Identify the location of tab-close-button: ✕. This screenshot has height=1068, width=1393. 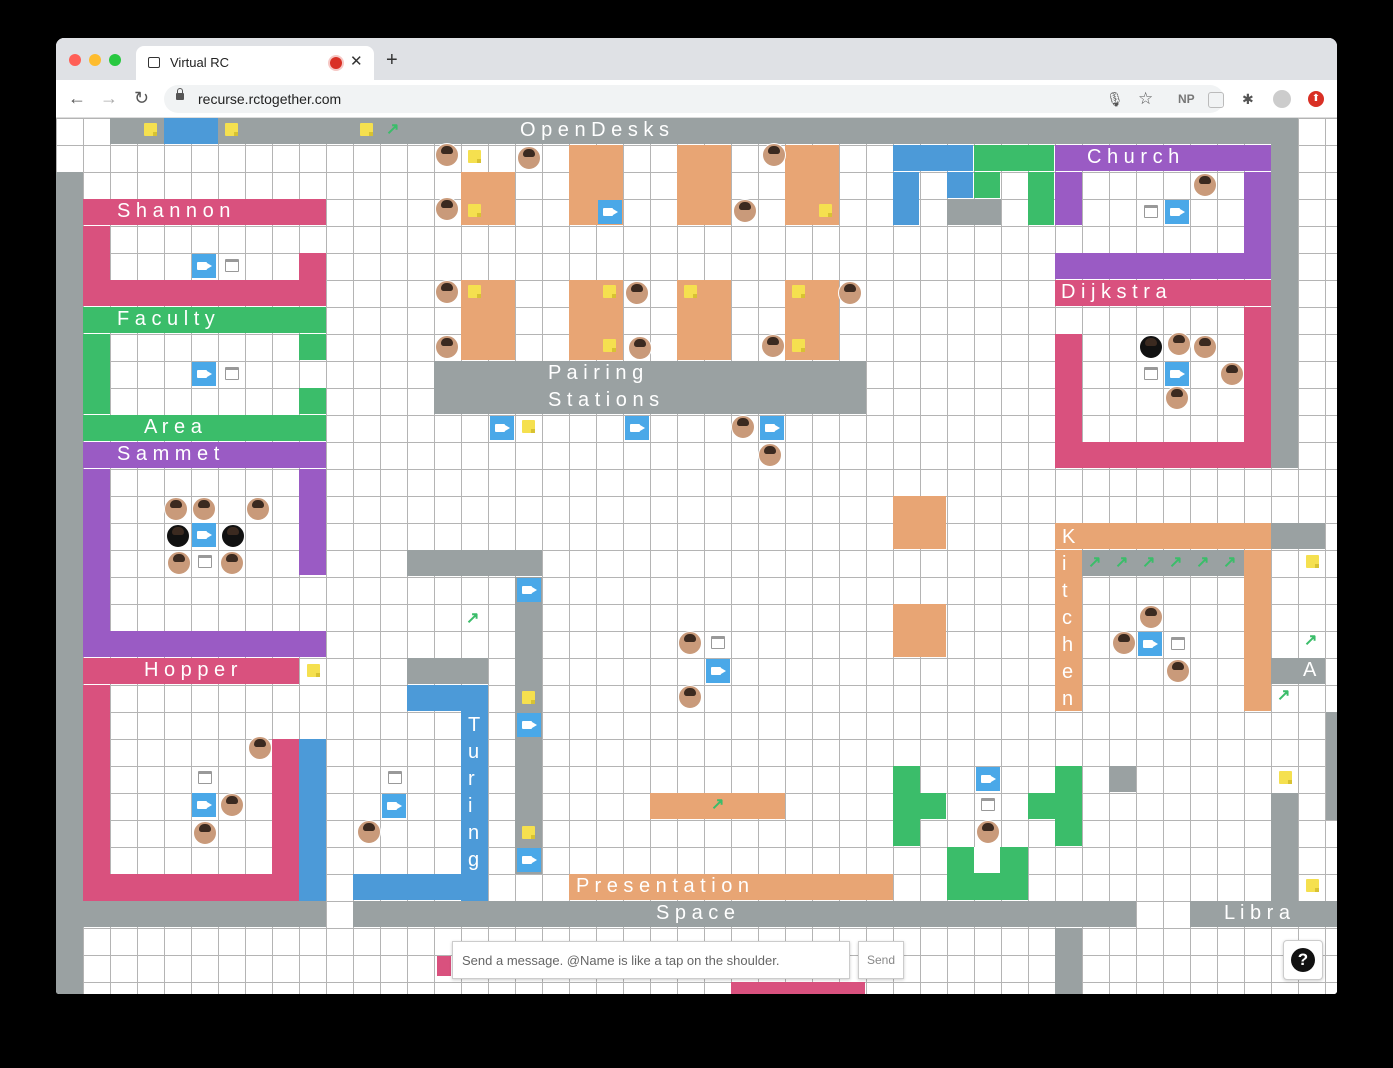
(356, 61).